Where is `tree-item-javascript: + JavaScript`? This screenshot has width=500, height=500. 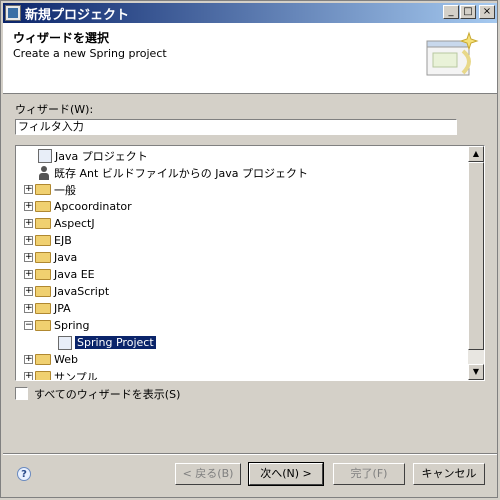
tree-item-javascript: + JavaScript is located at coordinates (66, 291).